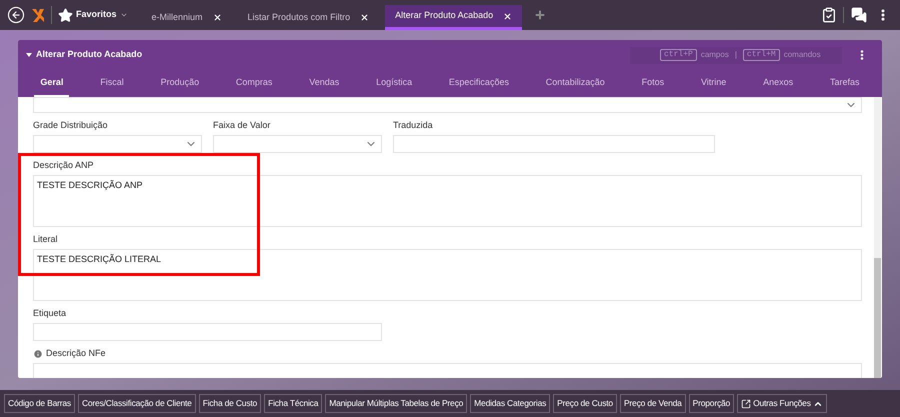 The height and width of the screenshot is (417, 900). Describe the element at coordinates (124, 15) in the screenshot. I see `caret-icon` at that location.